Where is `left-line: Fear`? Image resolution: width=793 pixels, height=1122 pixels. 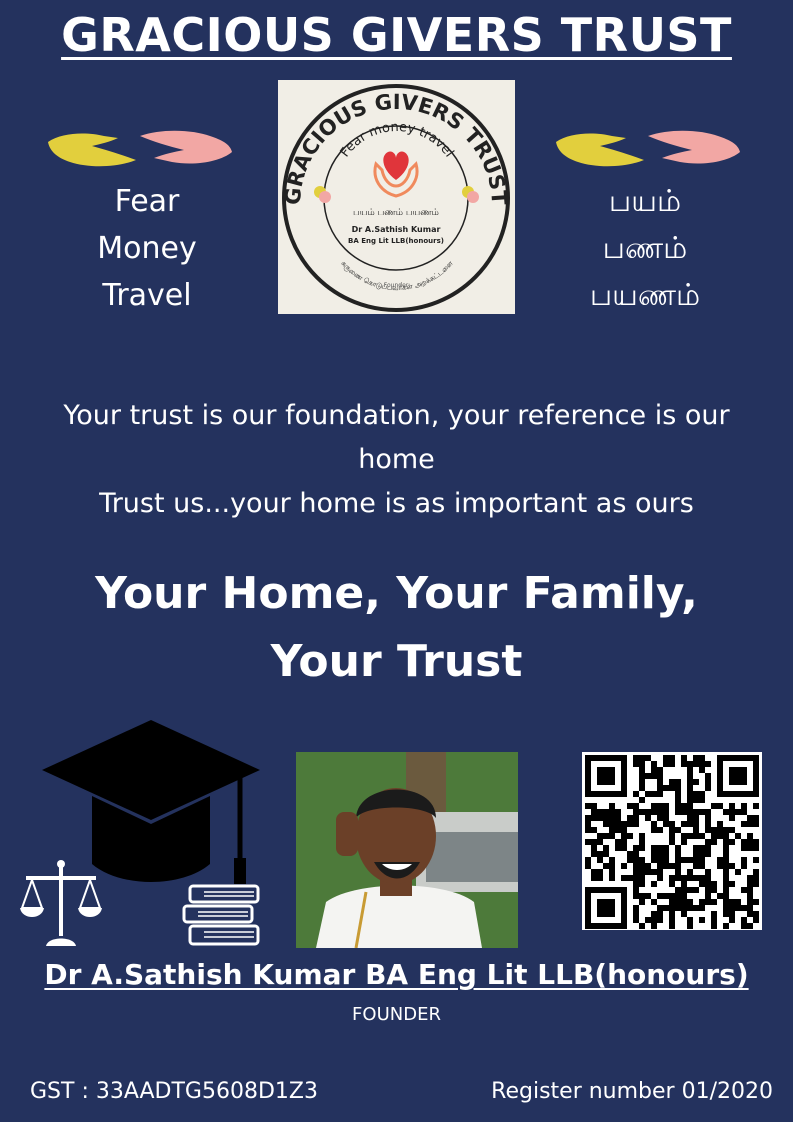
left-line: Fear is located at coordinates (147, 201).